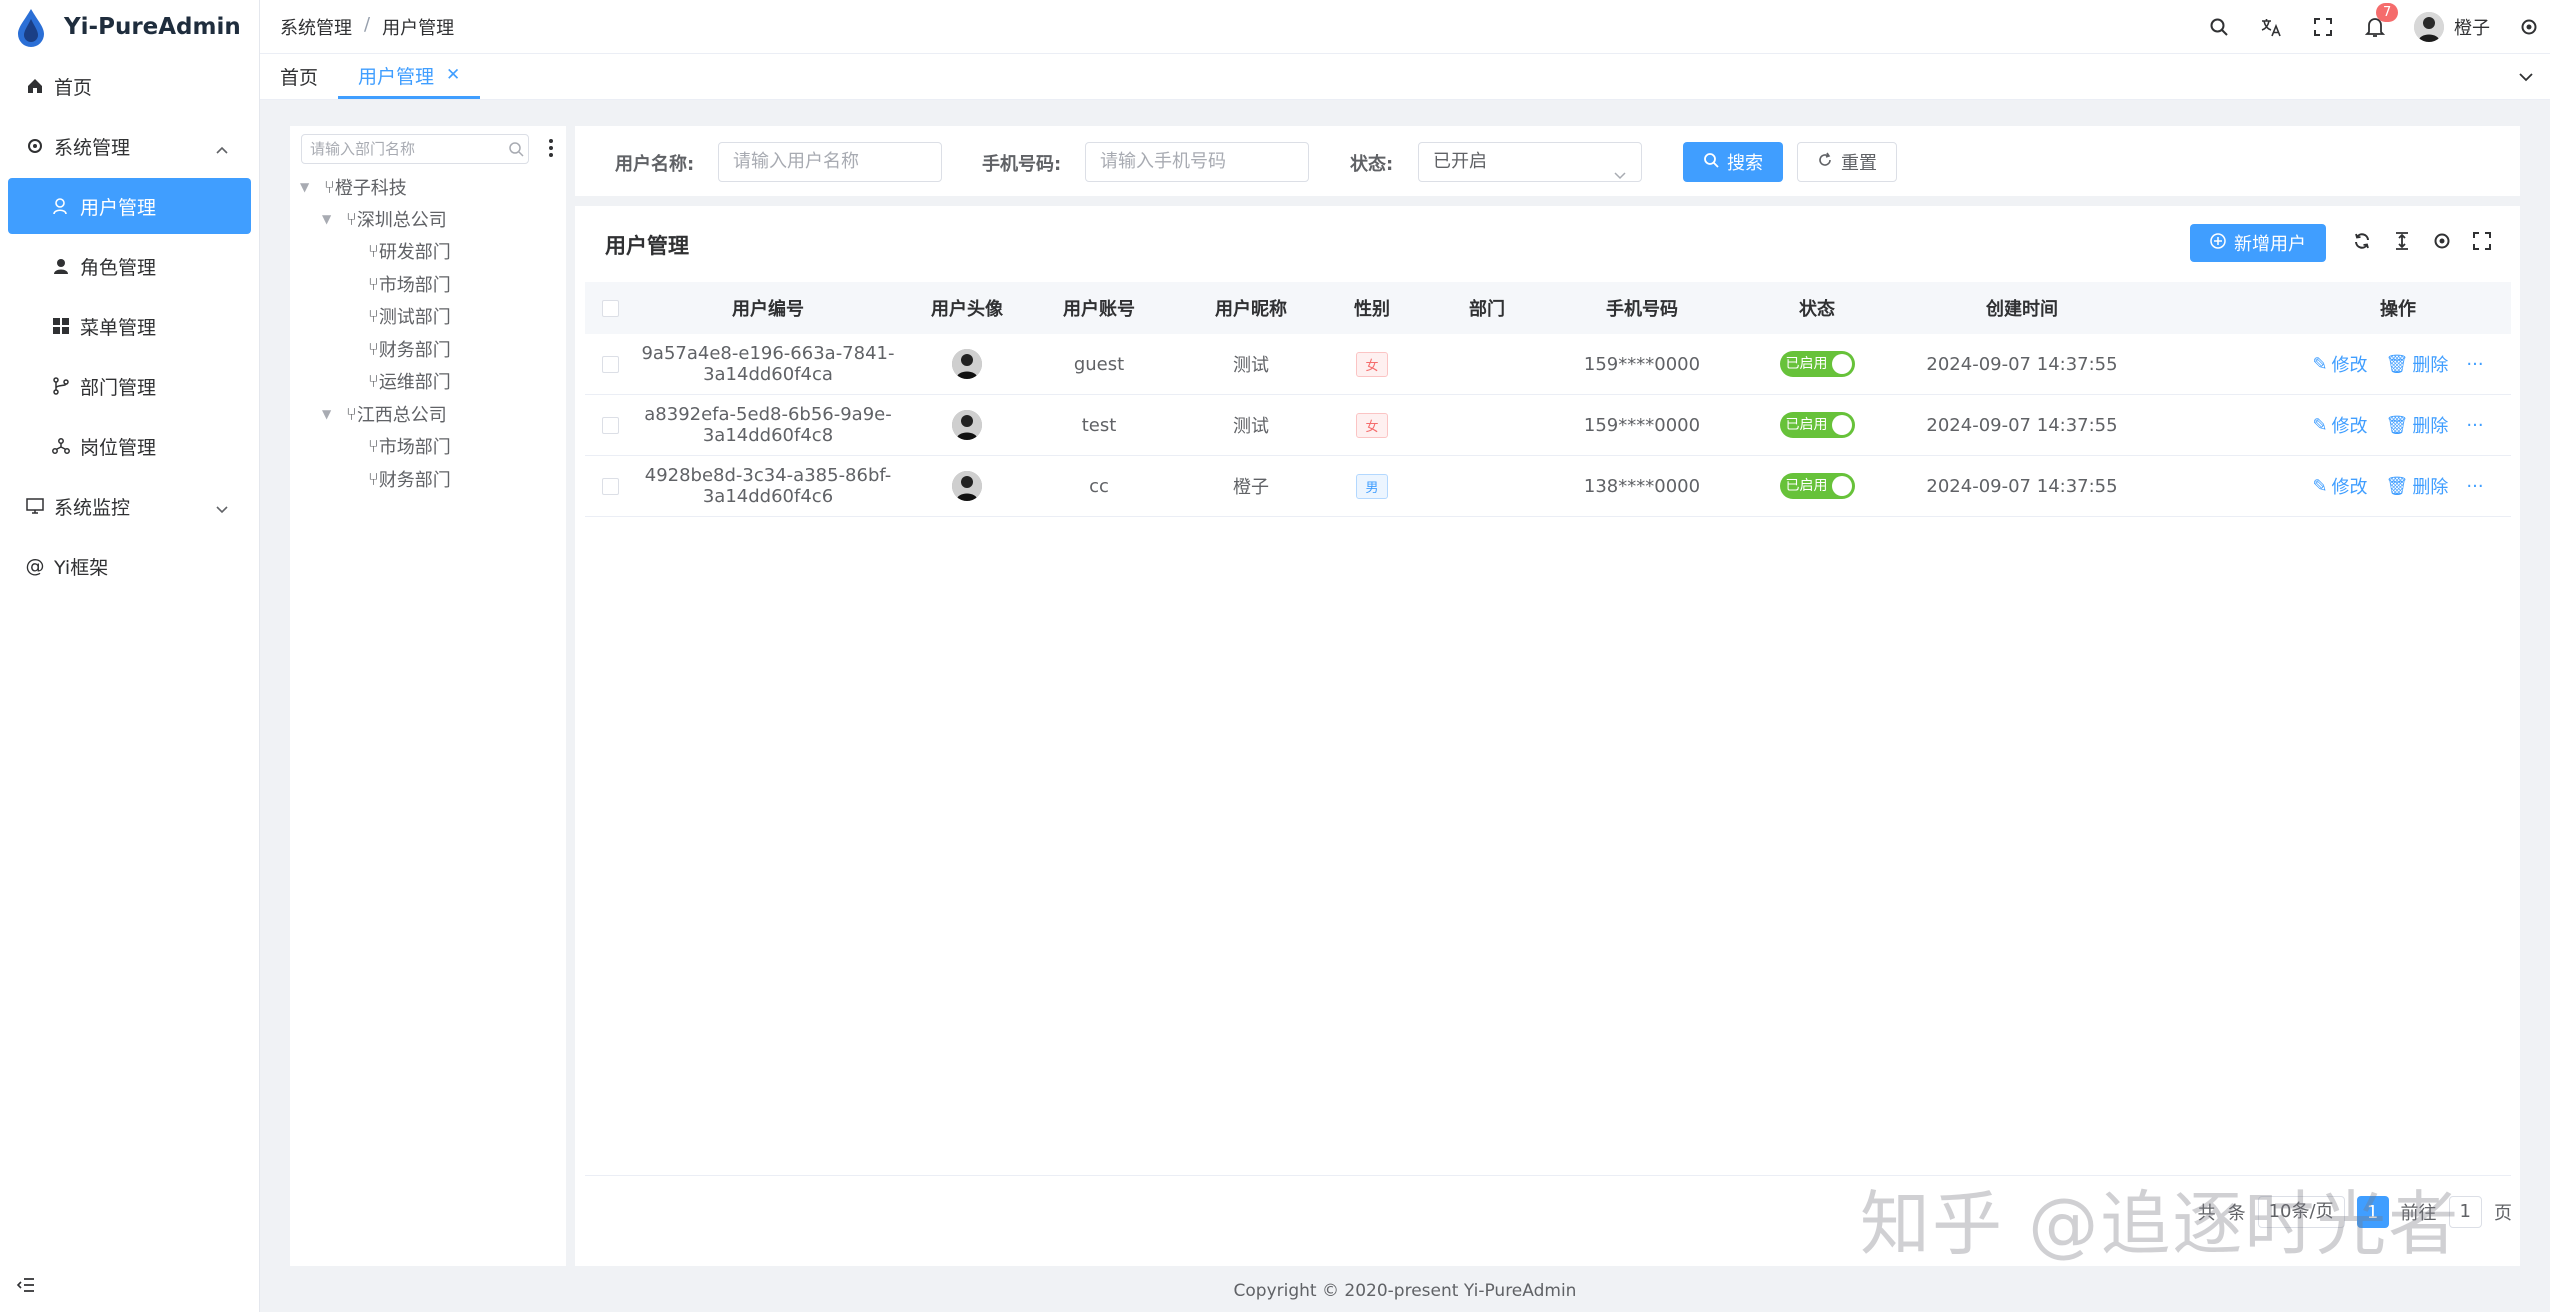 Image resolution: width=2550 pixels, height=1312 pixels. What do you see at coordinates (1530, 162) in the screenshot?
I see `status-select: 已开启` at bounding box center [1530, 162].